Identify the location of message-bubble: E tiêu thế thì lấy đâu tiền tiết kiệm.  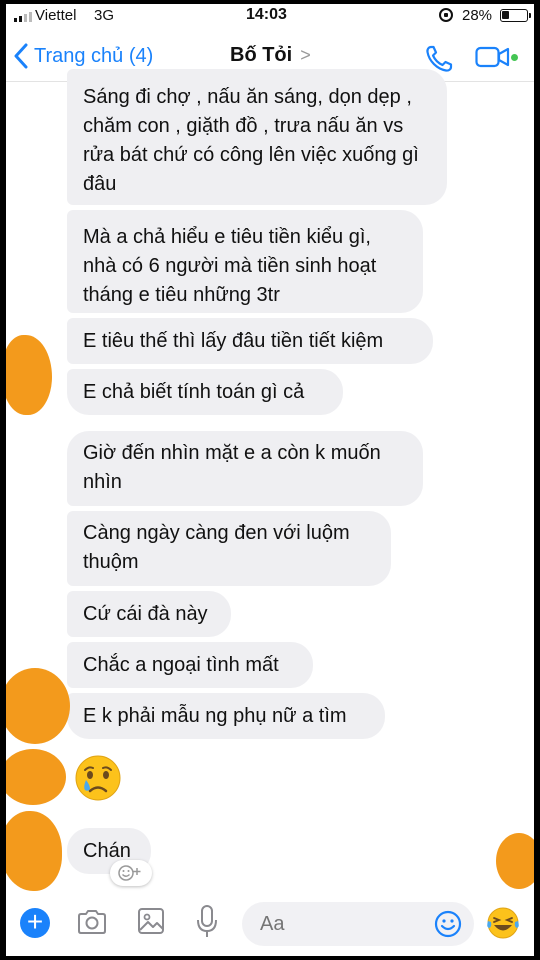
(250, 341).